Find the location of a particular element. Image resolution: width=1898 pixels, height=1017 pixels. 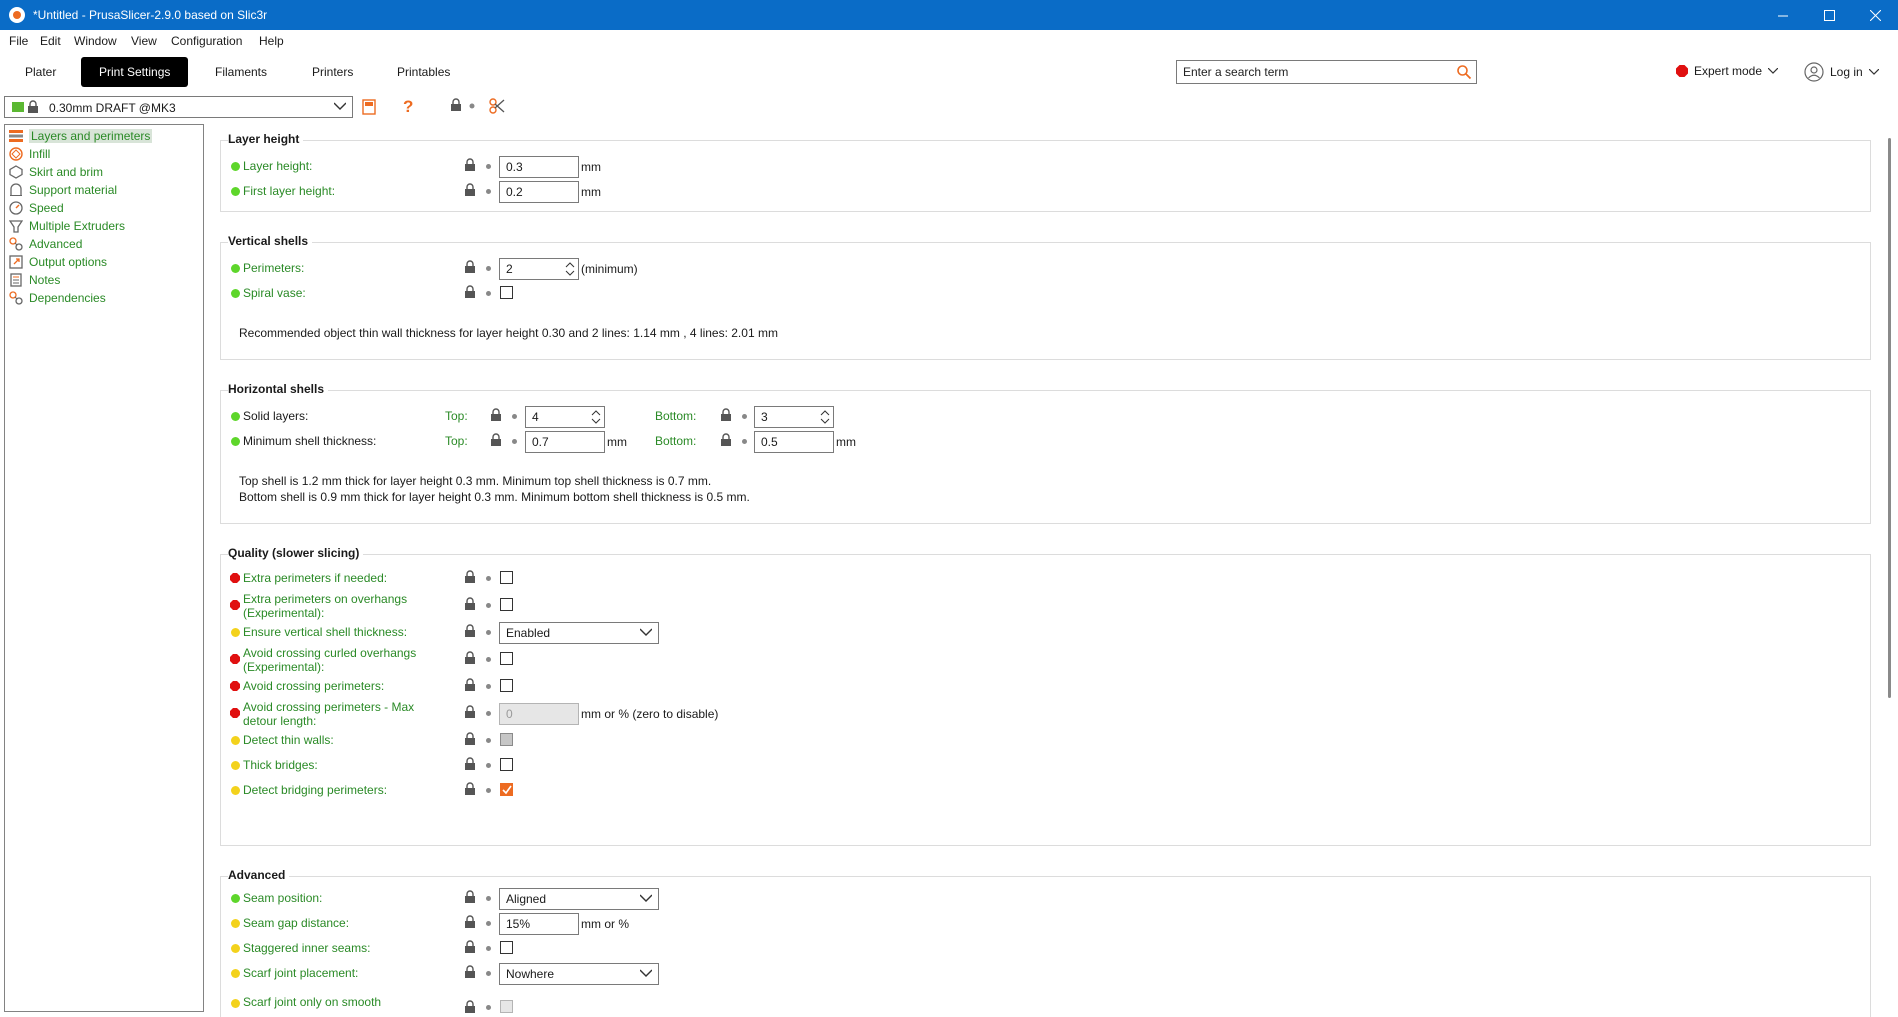

menu-configuration: Configuration is located at coordinates (206, 41).